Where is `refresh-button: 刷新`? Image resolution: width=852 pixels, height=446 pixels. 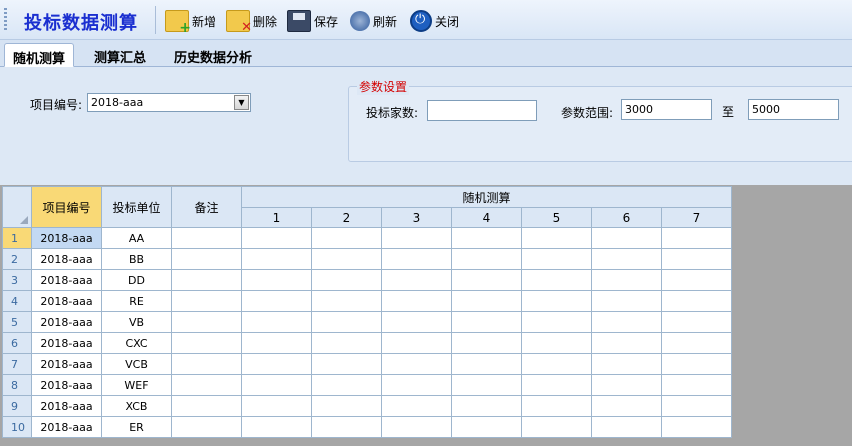
refresh-button: 刷新 is located at coordinates (373, 21).